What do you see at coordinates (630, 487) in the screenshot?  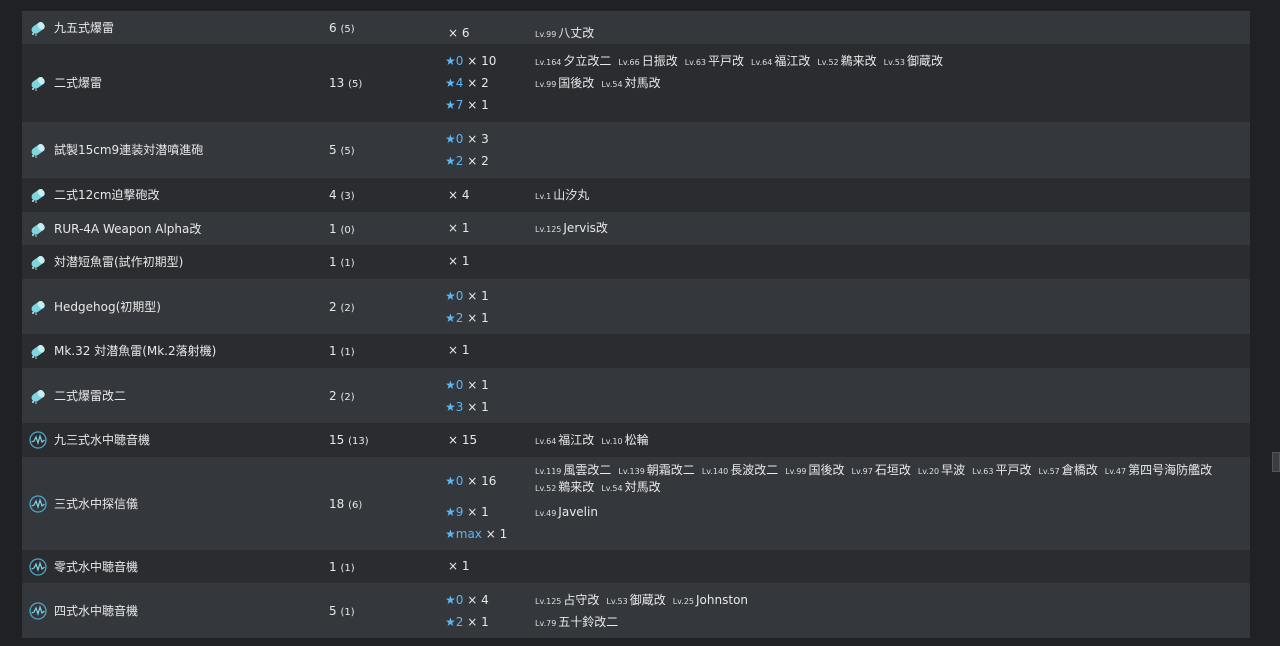 I see `ship-entry: Lv.54 対馬改` at bounding box center [630, 487].